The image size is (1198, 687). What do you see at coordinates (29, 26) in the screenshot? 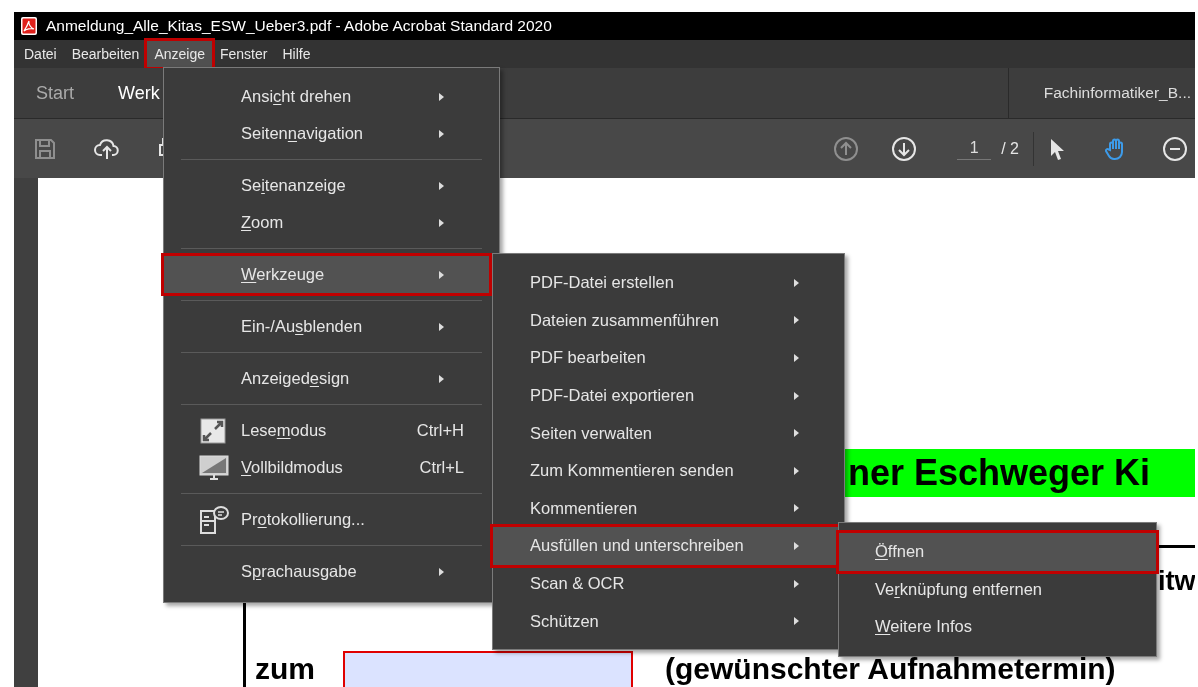
I see `pdf-icon` at bounding box center [29, 26].